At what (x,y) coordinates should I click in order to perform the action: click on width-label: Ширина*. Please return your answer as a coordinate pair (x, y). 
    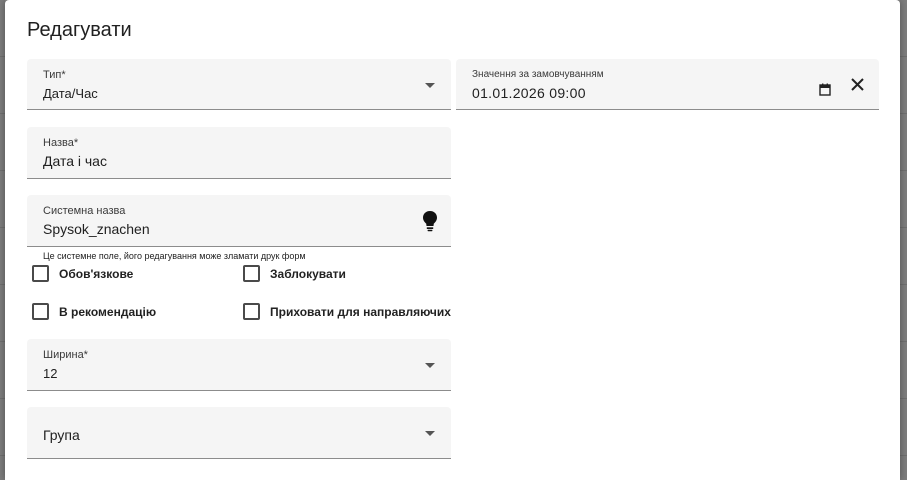
    Looking at the image, I should click on (65, 355).